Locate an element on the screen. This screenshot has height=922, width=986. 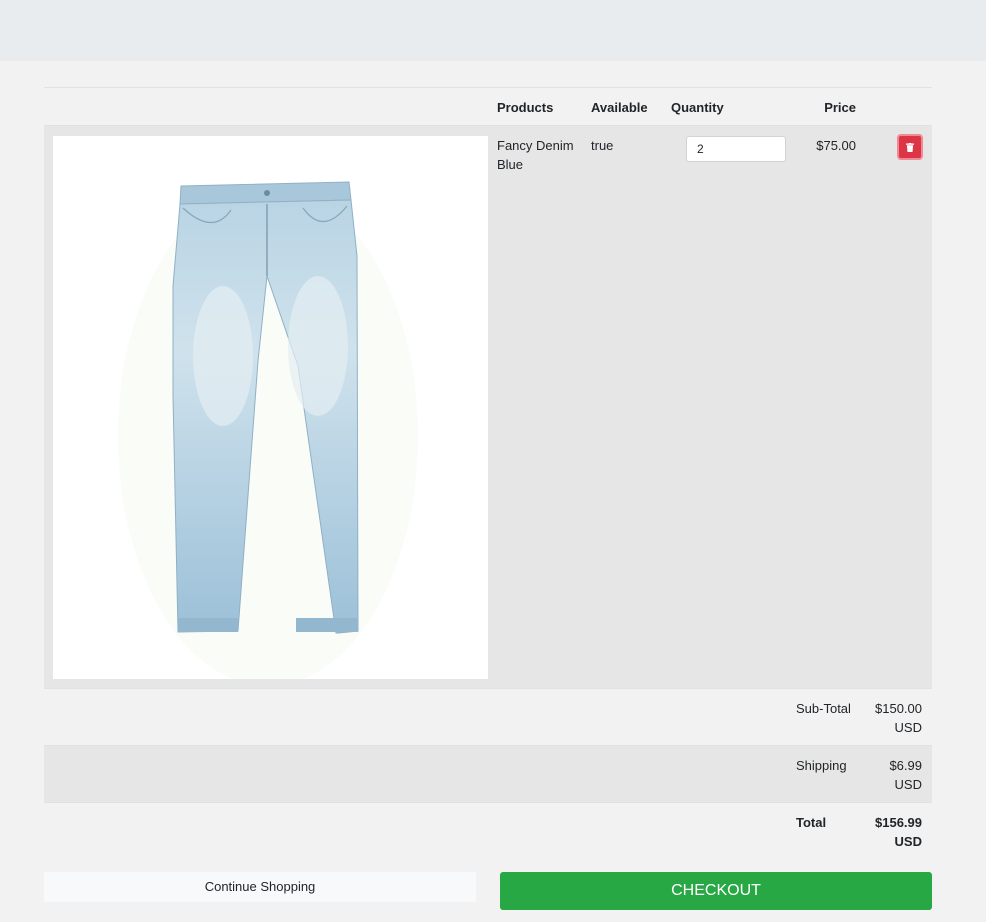
price-column-header: Price is located at coordinates (834, 106).